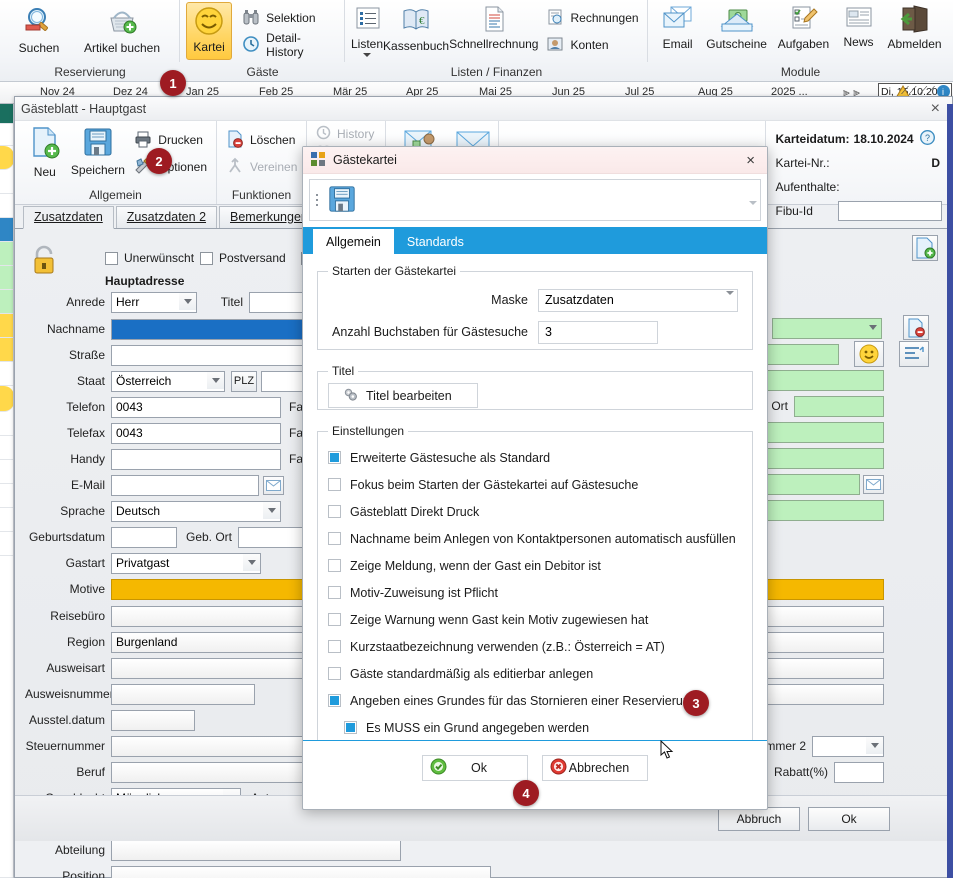 This screenshot has width=953, height=878. What do you see at coordinates (803, 26) in the screenshot?
I see `ribbon-button-aufgaben: Aufgaben` at bounding box center [803, 26].